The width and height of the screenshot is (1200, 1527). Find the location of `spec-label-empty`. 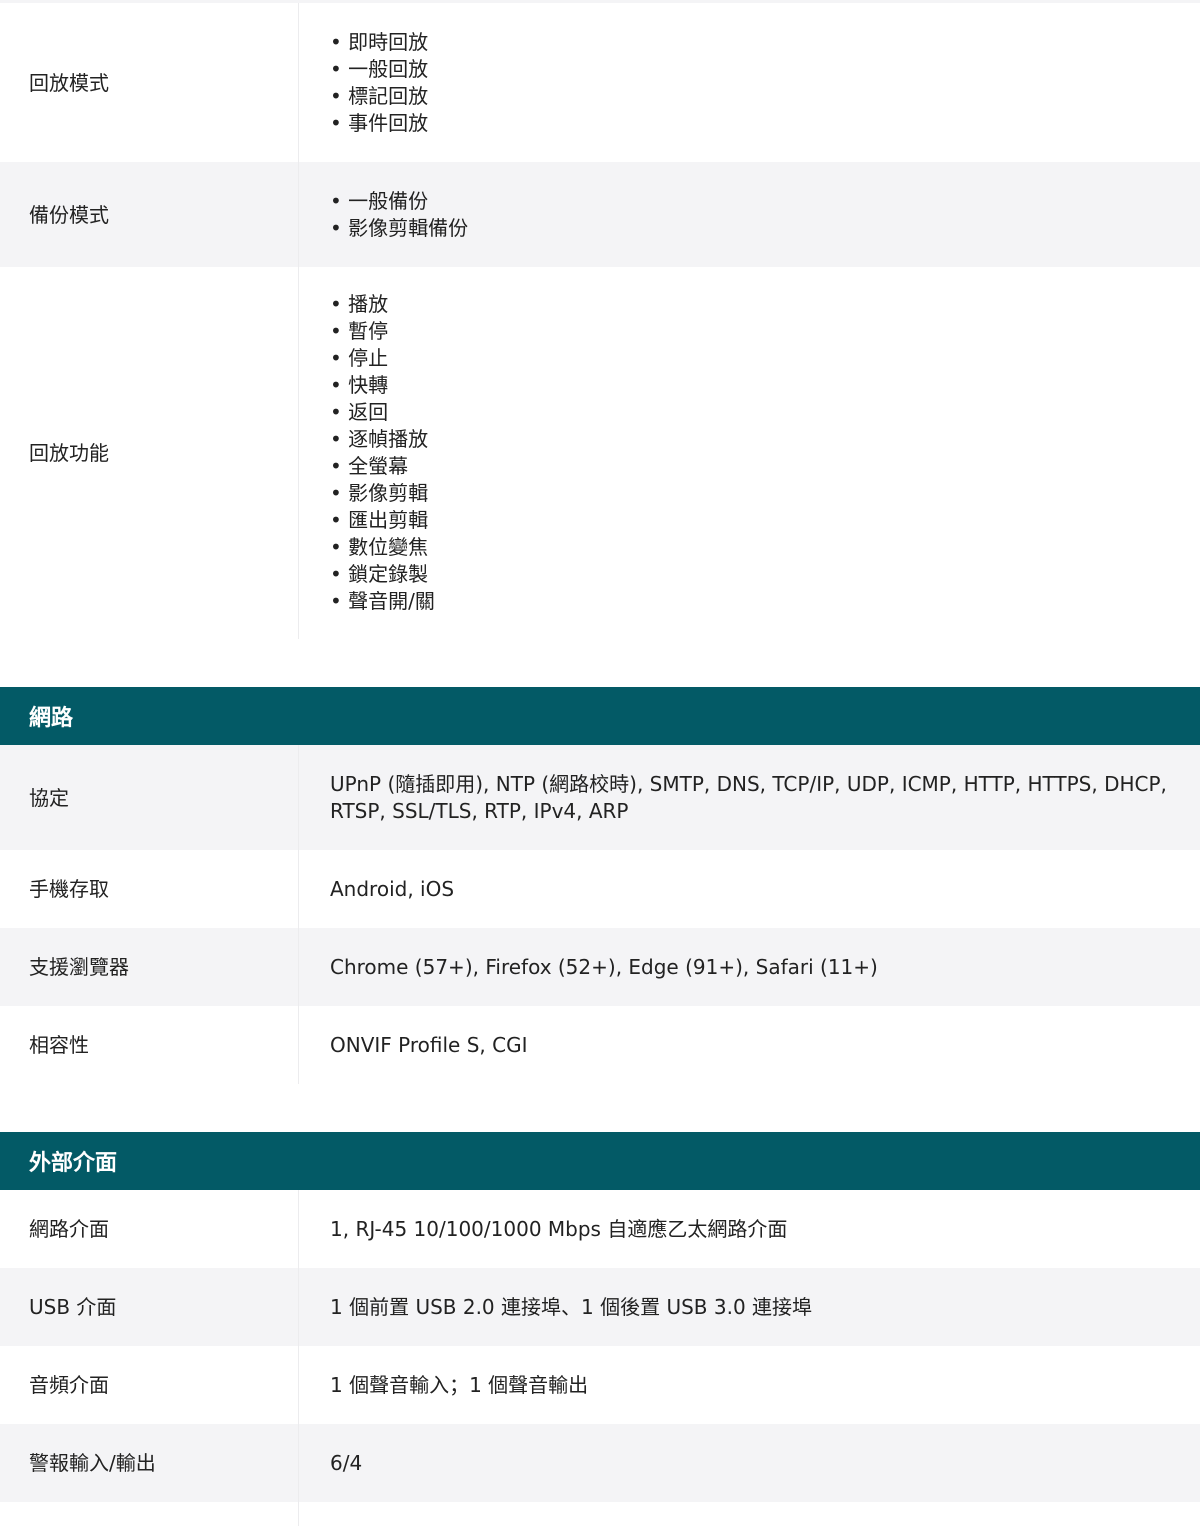

spec-label-empty is located at coordinates (149, 1514).